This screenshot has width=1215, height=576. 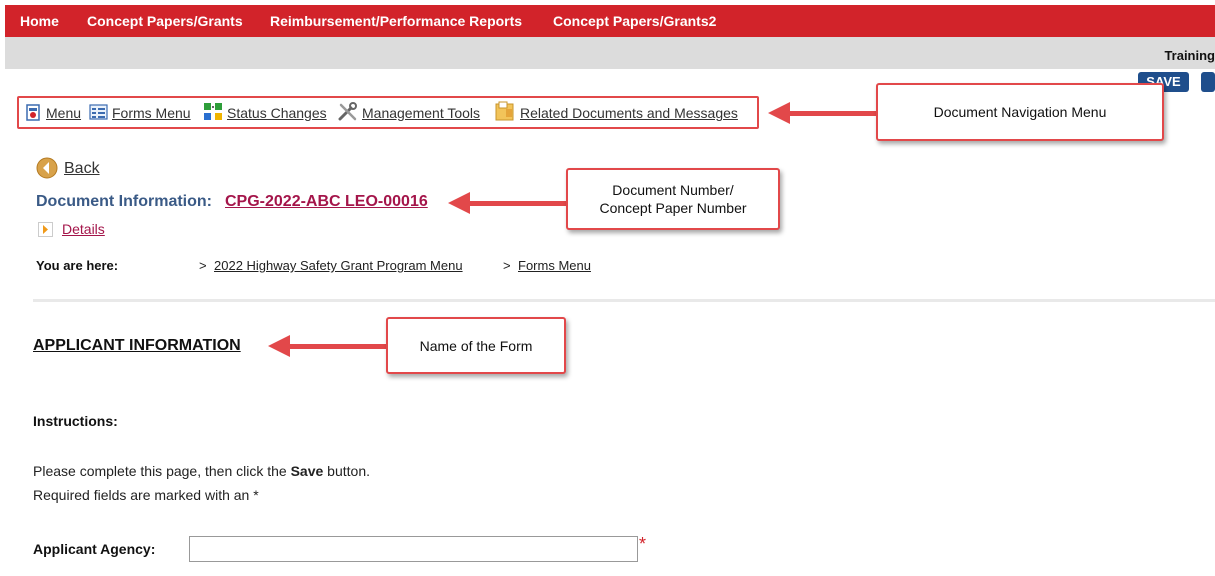 What do you see at coordinates (277, 113) in the screenshot?
I see `doc-nav-status-changes: Status Changes` at bounding box center [277, 113].